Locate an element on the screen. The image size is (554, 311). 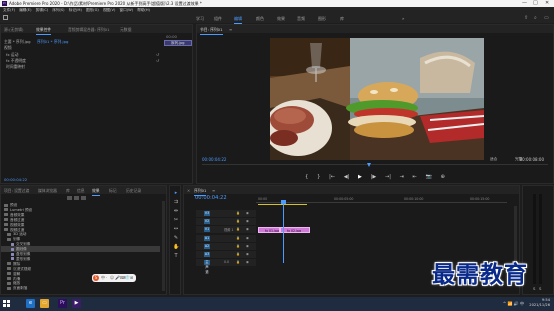
clock: 9:54 2021/11/26 is located at coordinates (539, 303).